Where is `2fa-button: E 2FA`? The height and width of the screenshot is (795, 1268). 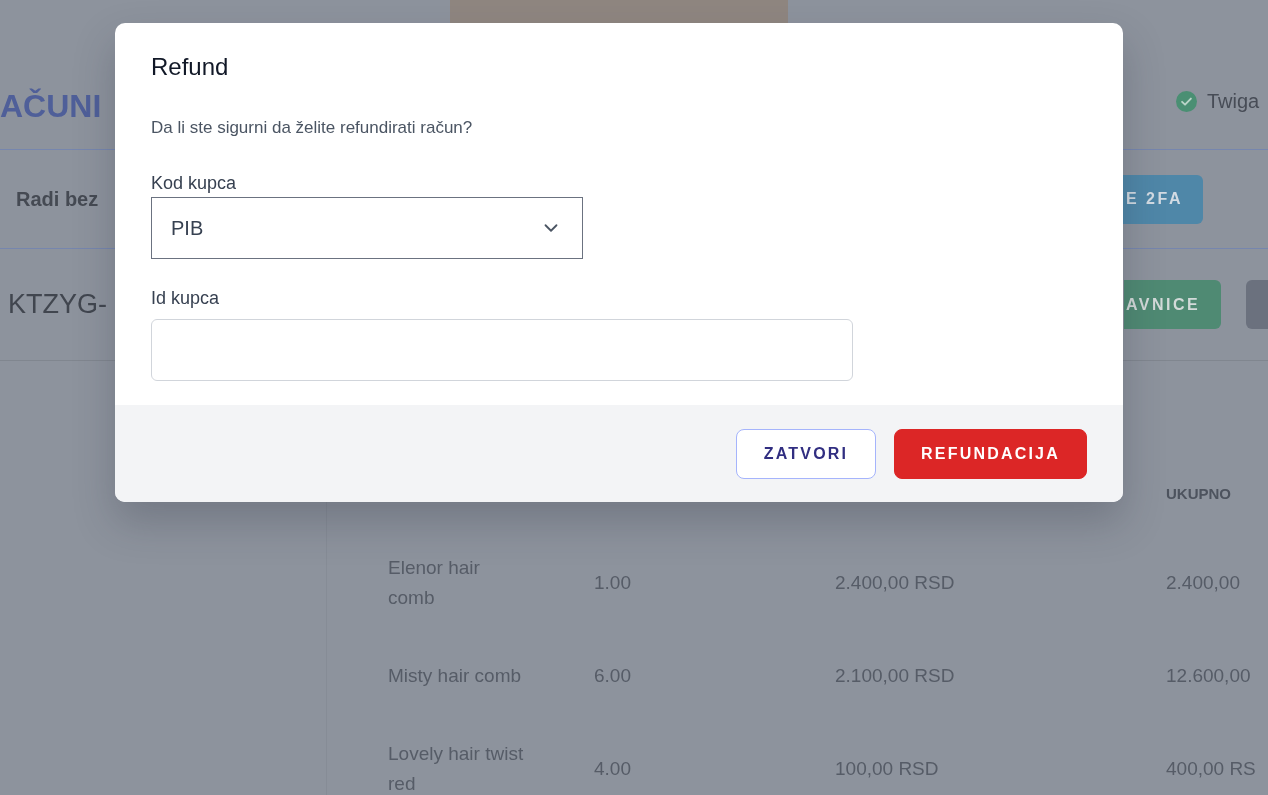 2fa-button: E 2FA is located at coordinates (1163, 199).